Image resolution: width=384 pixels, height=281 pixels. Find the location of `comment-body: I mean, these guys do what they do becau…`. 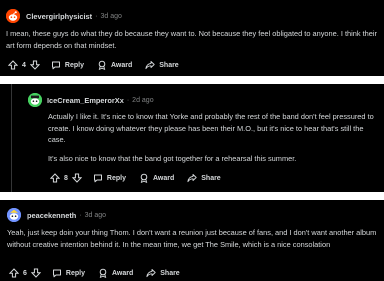

comment-body: I mean, these guys do what they do becau… is located at coordinates (192, 39).